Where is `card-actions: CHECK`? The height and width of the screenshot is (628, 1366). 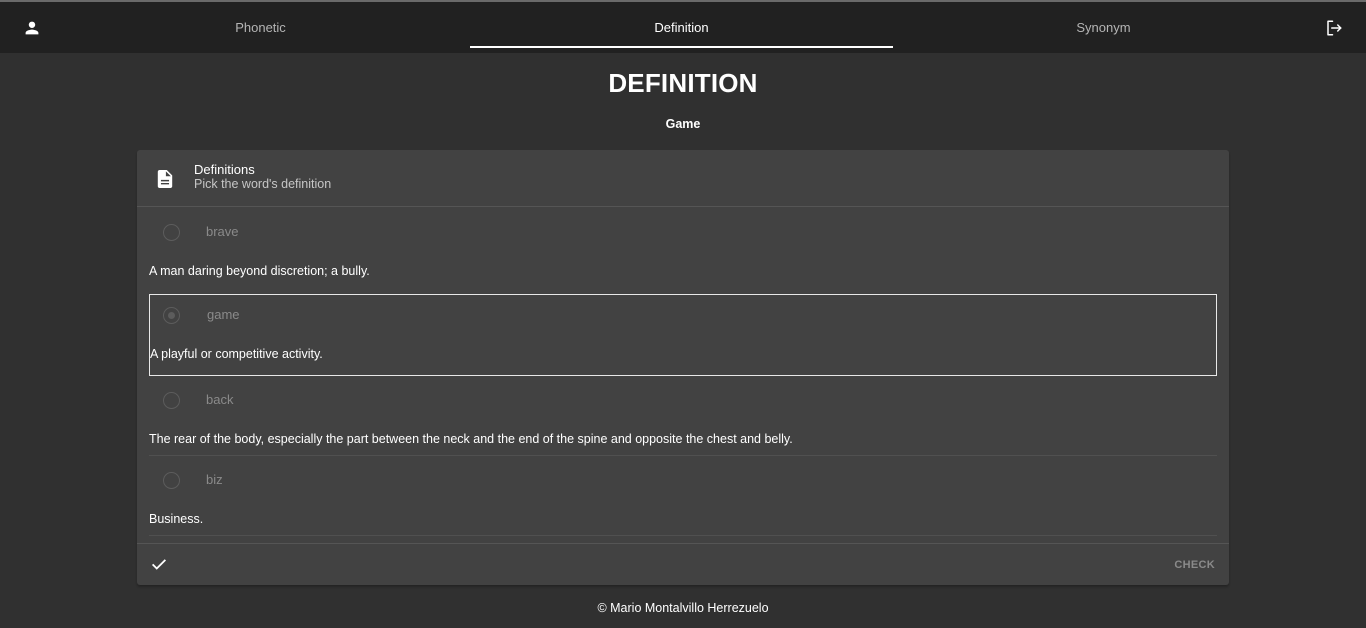
card-actions: CHECK is located at coordinates (683, 564).